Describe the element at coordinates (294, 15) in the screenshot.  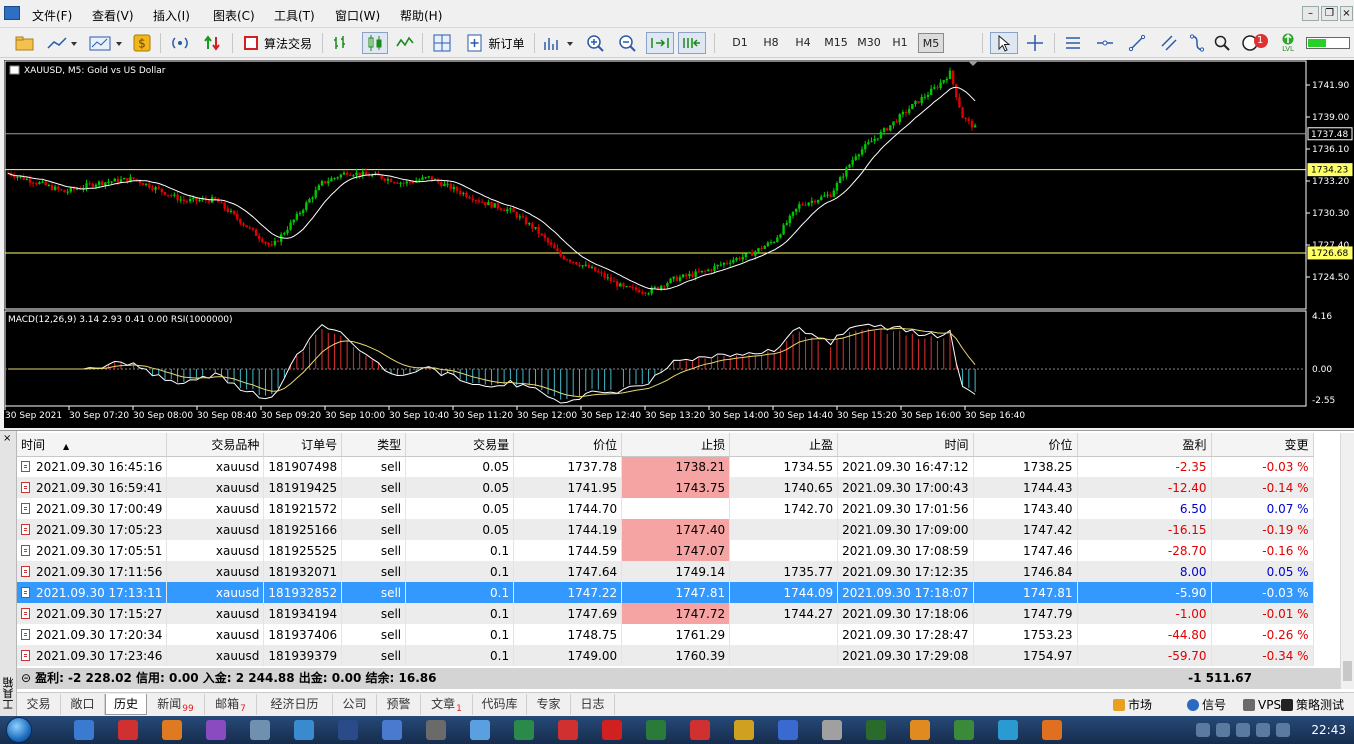
I see `menu-tools: 工具(T)` at that location.